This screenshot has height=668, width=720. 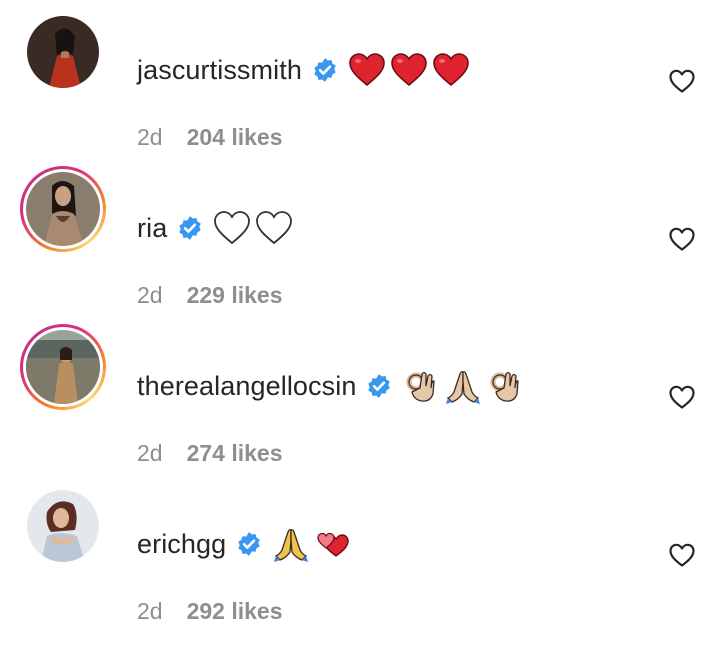 I want to click on username-link: erichgg, so click(x=181, y=544).